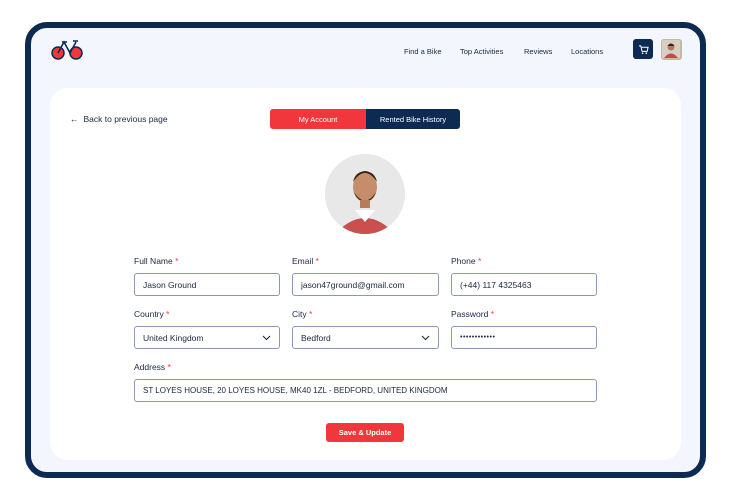  Describe the element at coordinates (318, 119) in the screenshot. I see `tab-my-account: My Account` at that location.